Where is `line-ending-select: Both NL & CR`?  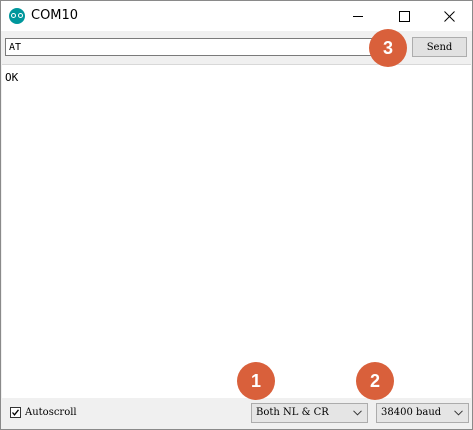 line-ending-select: Both NL & CR is located at coordinates (309, 413).